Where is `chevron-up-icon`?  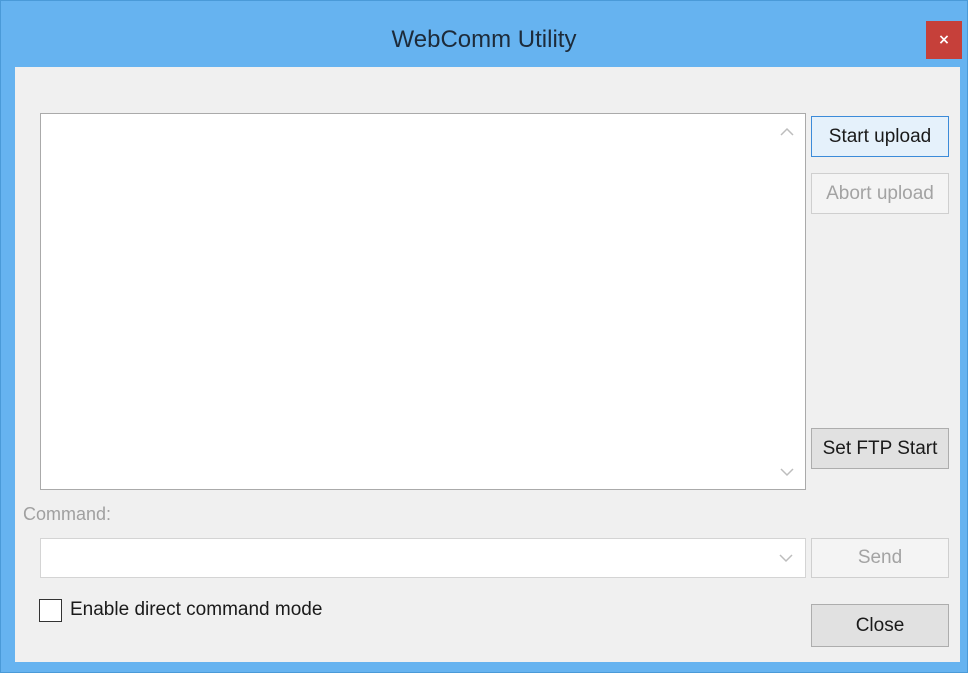 chevron-up-icon is located at coordinates (787, 131).